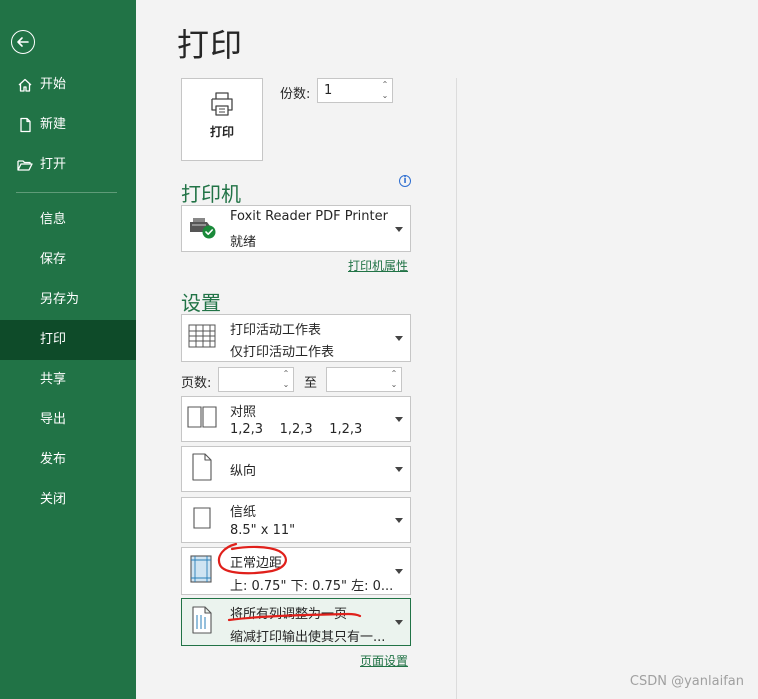 The width and height of the screenshot is (758, 699). I want to click on sidebar-item-label: 发布, so click(53, 459).